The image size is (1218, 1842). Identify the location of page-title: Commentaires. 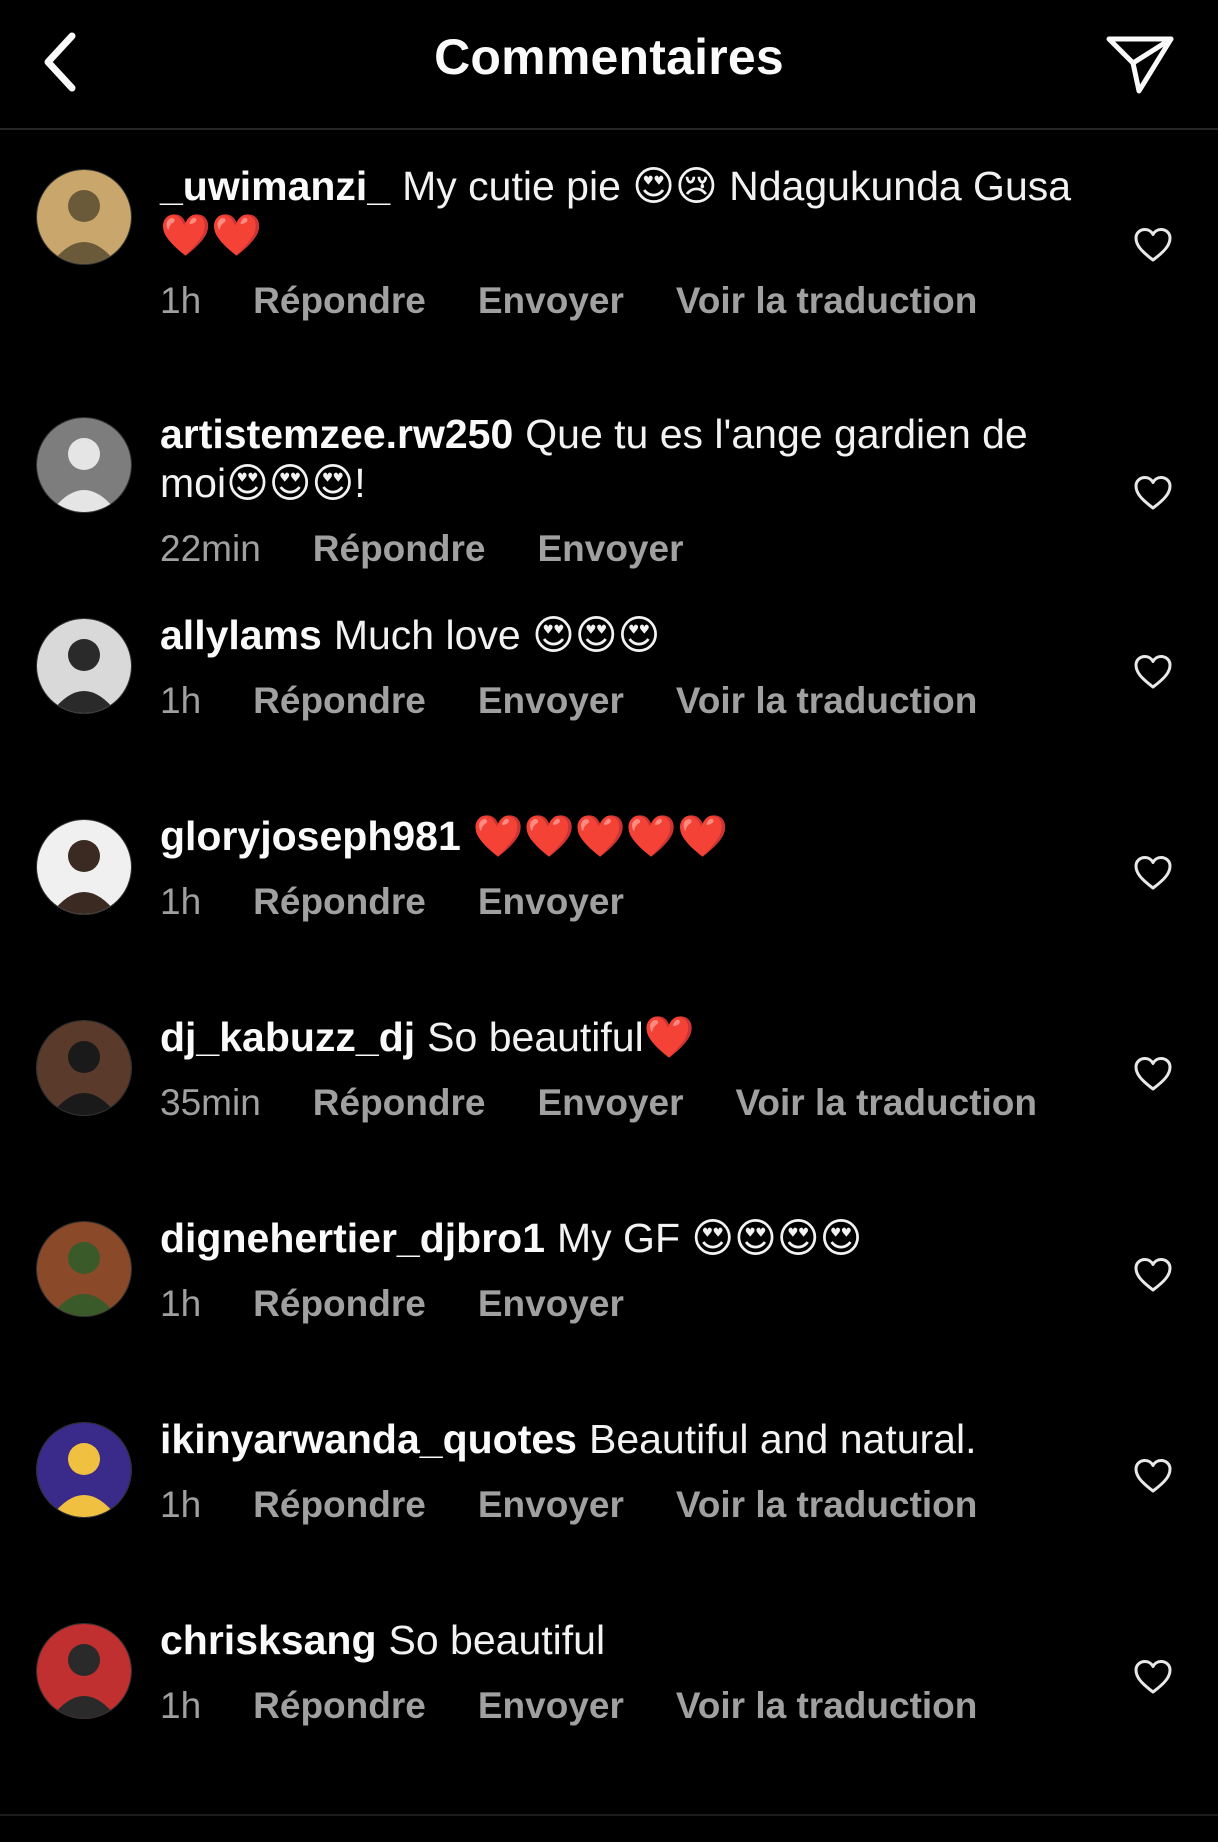
(609, 57).